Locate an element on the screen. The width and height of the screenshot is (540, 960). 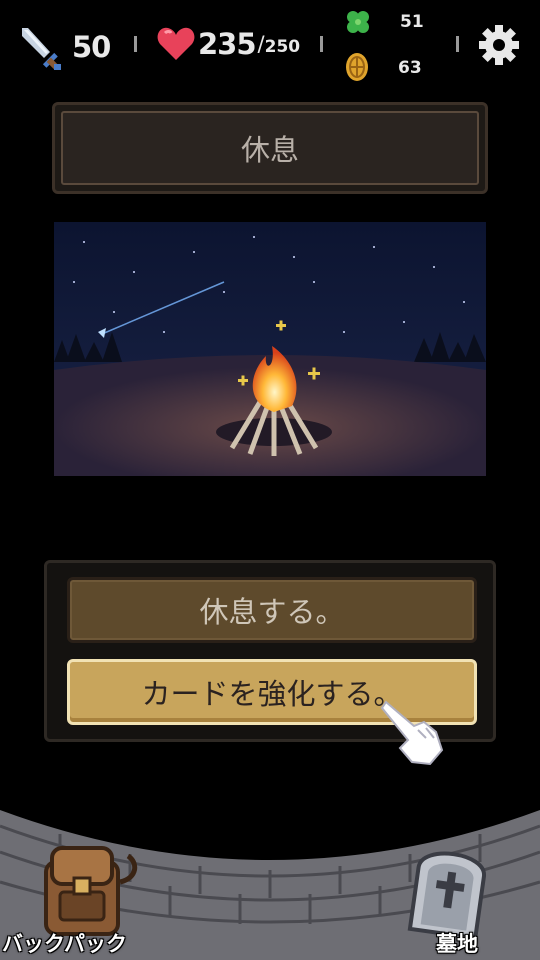
tombstone-icon is located at coordinates (450, 887).